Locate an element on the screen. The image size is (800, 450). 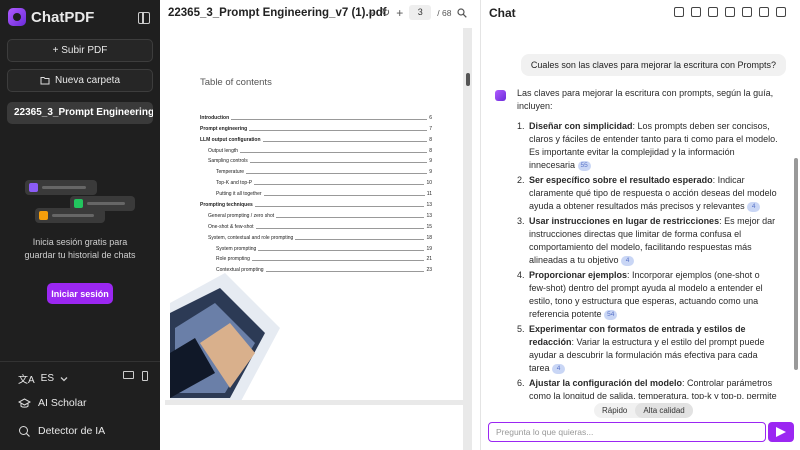
toc-row: General prompting / zero shot 13 is located at coordinates (316, 213).